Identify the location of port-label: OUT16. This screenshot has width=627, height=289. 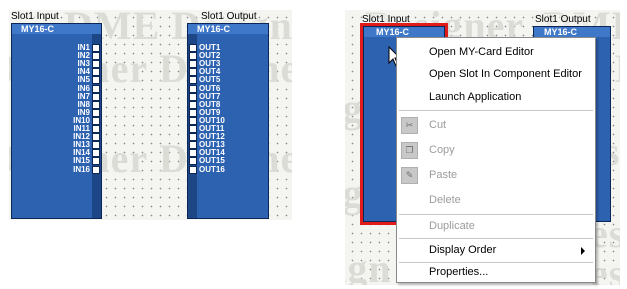
(212, 169).